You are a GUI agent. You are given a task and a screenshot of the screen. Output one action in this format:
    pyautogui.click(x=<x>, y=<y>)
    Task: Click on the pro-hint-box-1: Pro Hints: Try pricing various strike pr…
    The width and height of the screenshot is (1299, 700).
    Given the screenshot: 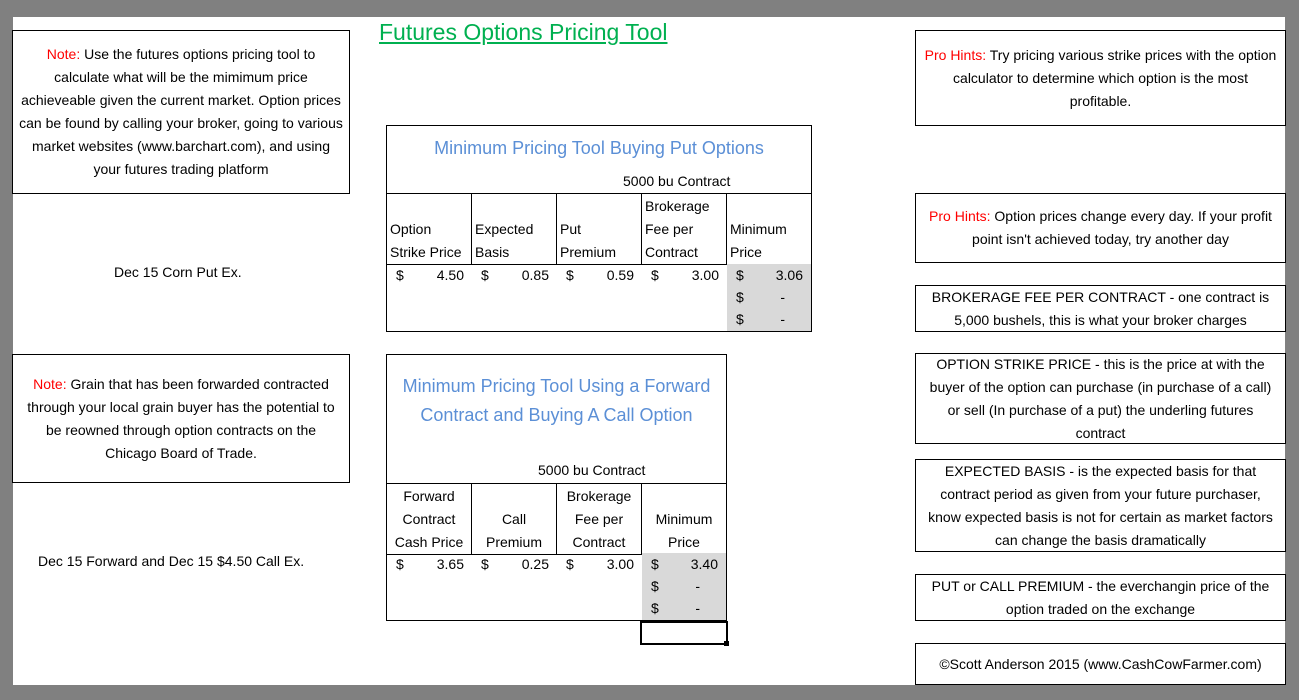 What is the action you would take?
    pyautogui.click(x=1100, y=78)
    